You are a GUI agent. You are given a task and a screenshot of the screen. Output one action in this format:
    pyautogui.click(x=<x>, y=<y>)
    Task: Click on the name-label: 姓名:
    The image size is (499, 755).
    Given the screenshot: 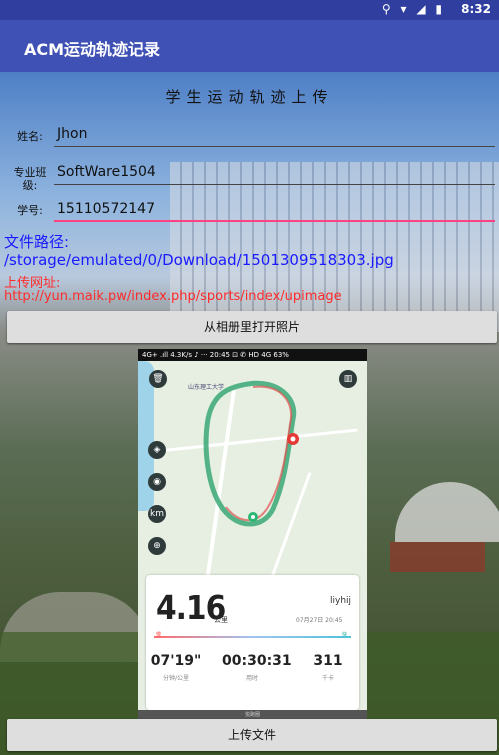 What is the action you would take?
    pyautogui.click(x=30, y=136)
    